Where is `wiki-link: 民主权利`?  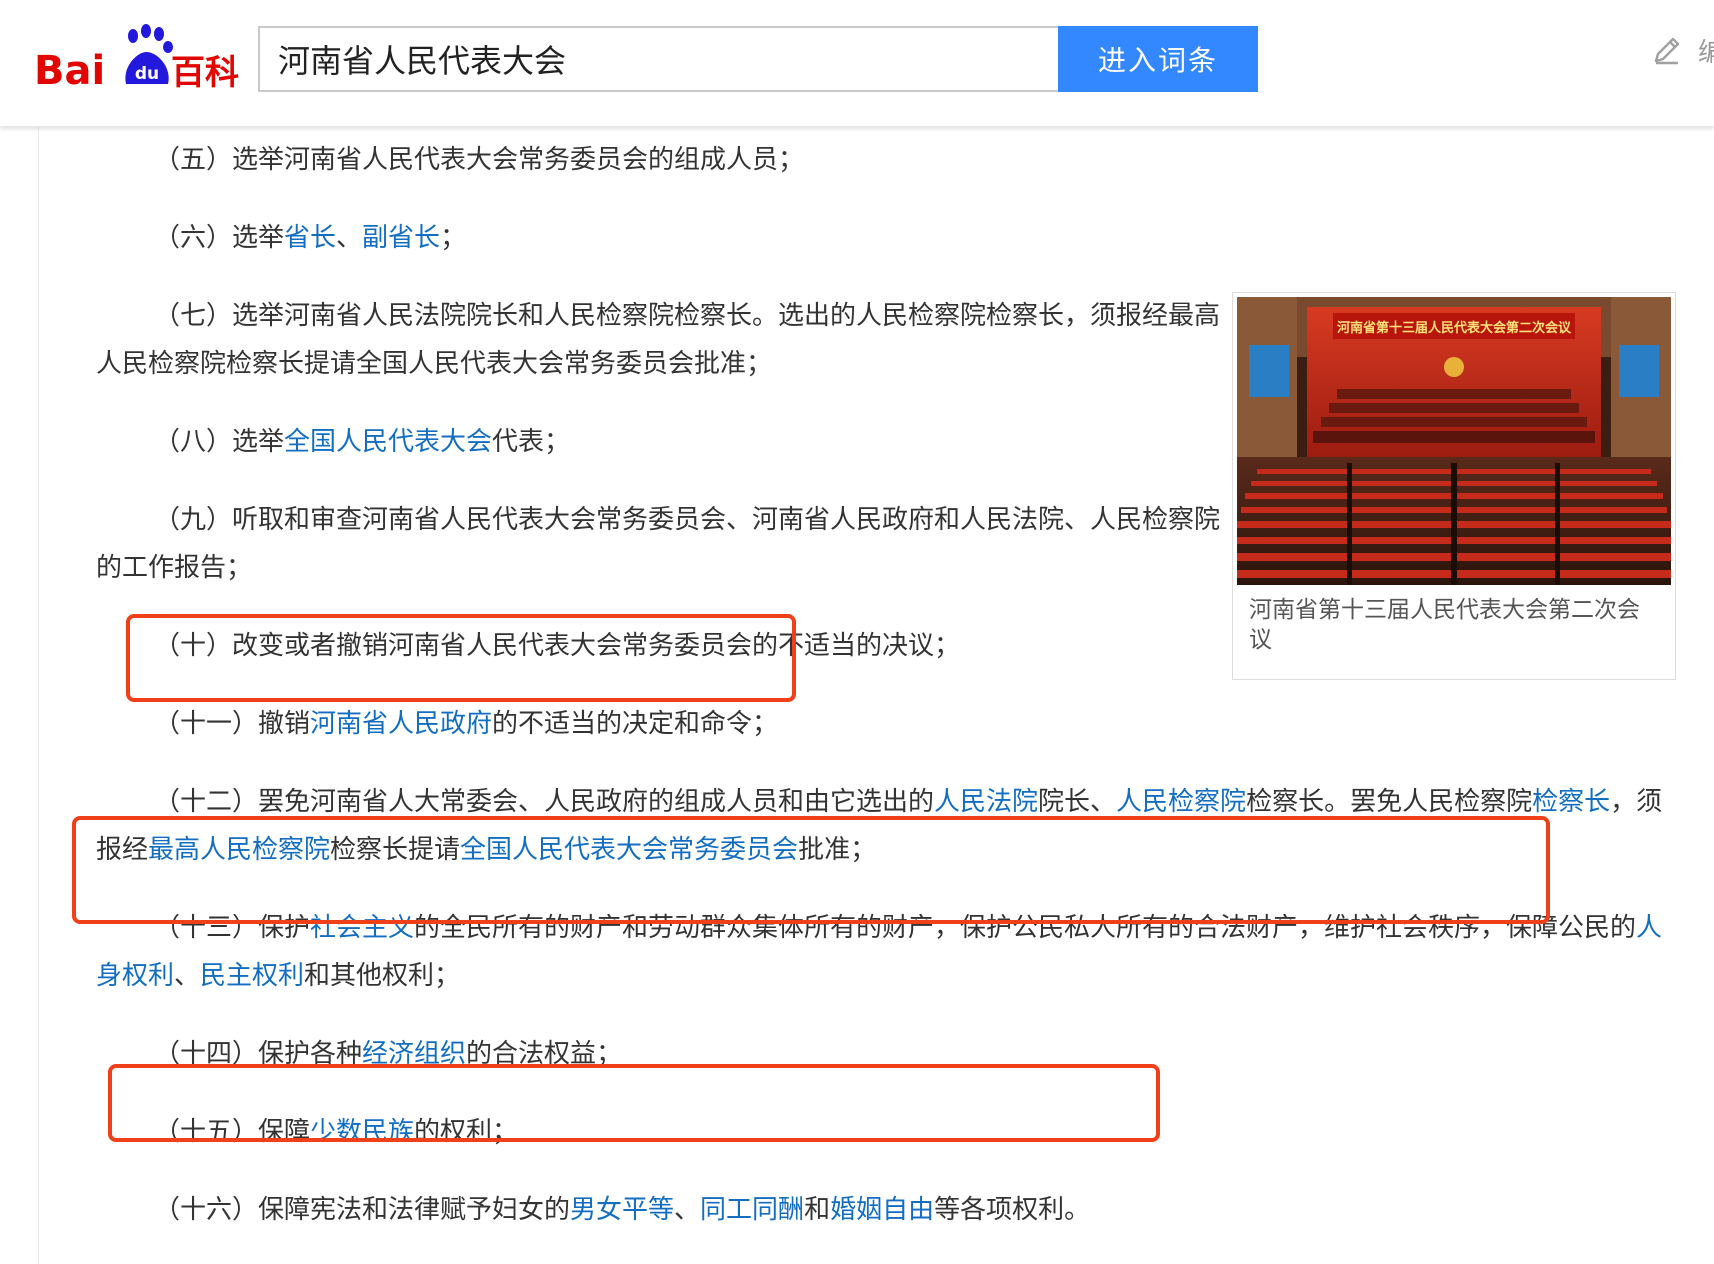
wiki-link: 民主权利 is located at coordinates (252, 976).